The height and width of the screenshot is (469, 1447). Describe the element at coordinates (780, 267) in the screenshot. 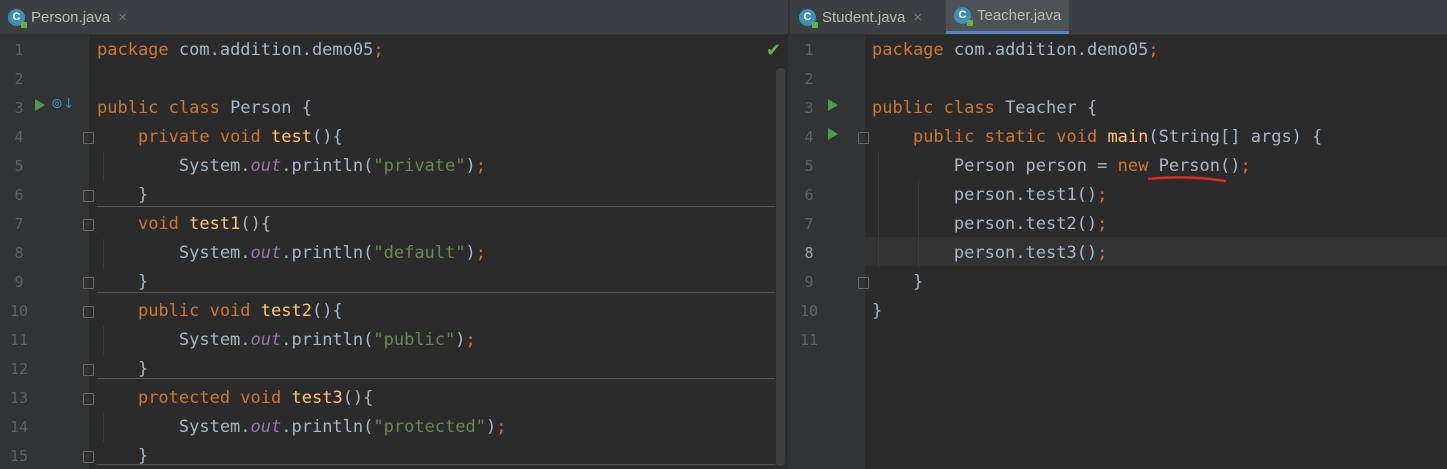

I see `vertical-scrollbar` at that location.